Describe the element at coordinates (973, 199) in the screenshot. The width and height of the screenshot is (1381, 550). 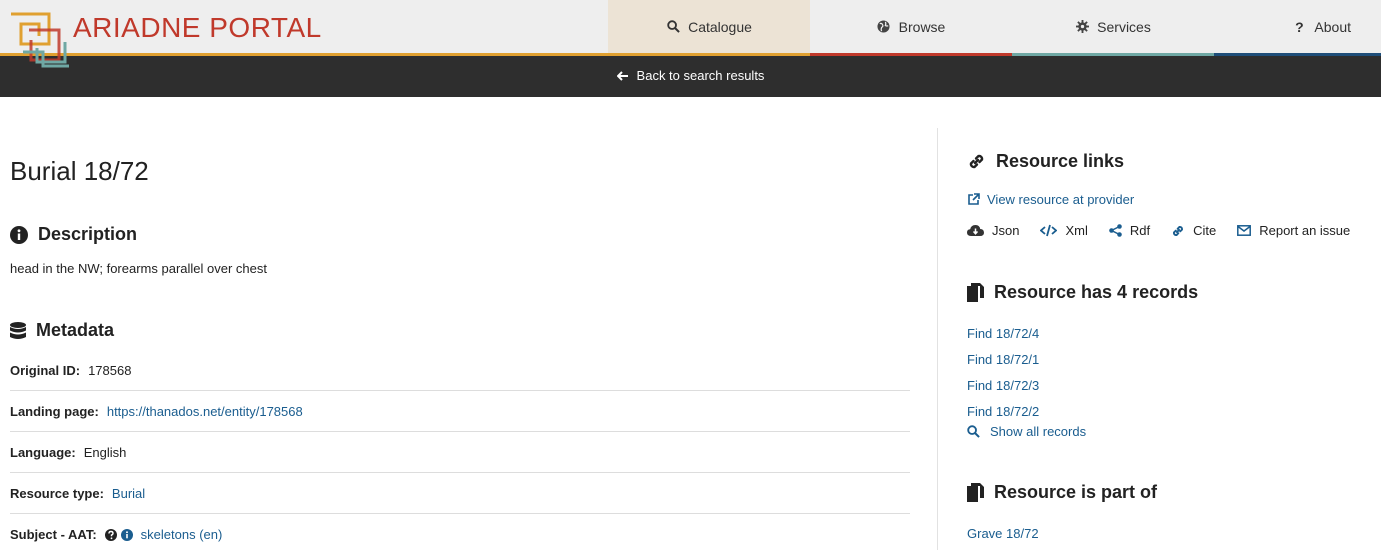
I see `external-link-icon` at that location.